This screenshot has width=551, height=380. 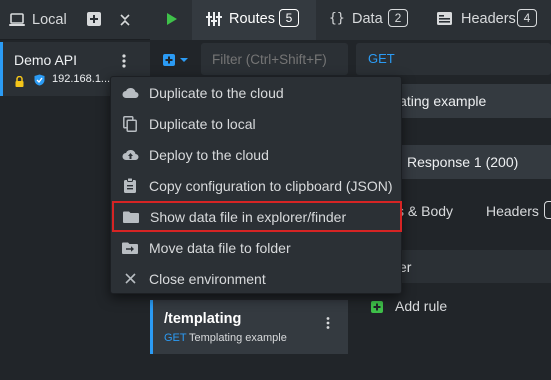 What do you see at coordinates (131, 217) in the screenshot?
I see `folder-icon` at bounding box center [131, 217].